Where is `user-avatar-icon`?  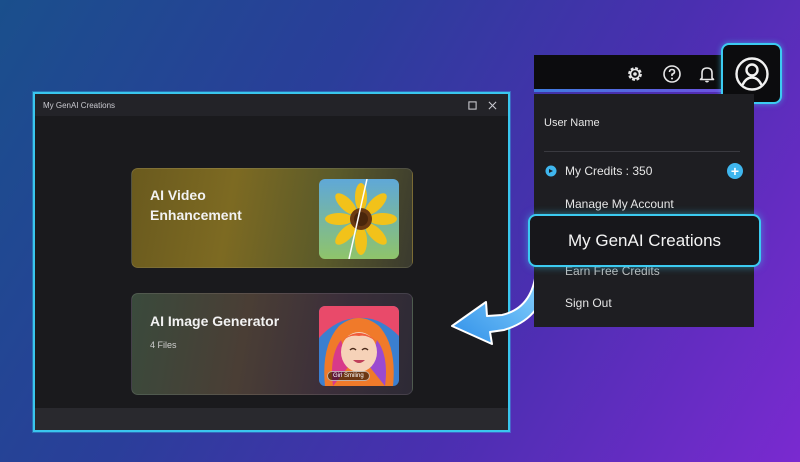 user-avatar-icon is located at coordinates (751, 73).